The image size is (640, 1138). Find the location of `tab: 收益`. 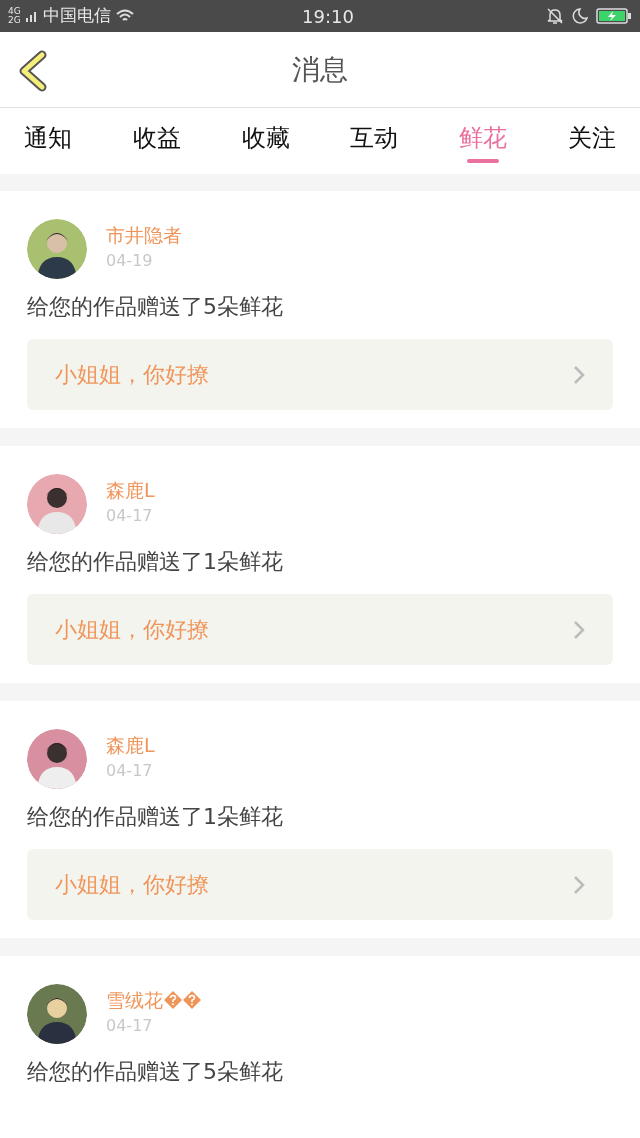

tab: 收益 is located at coordinates (156, 141).